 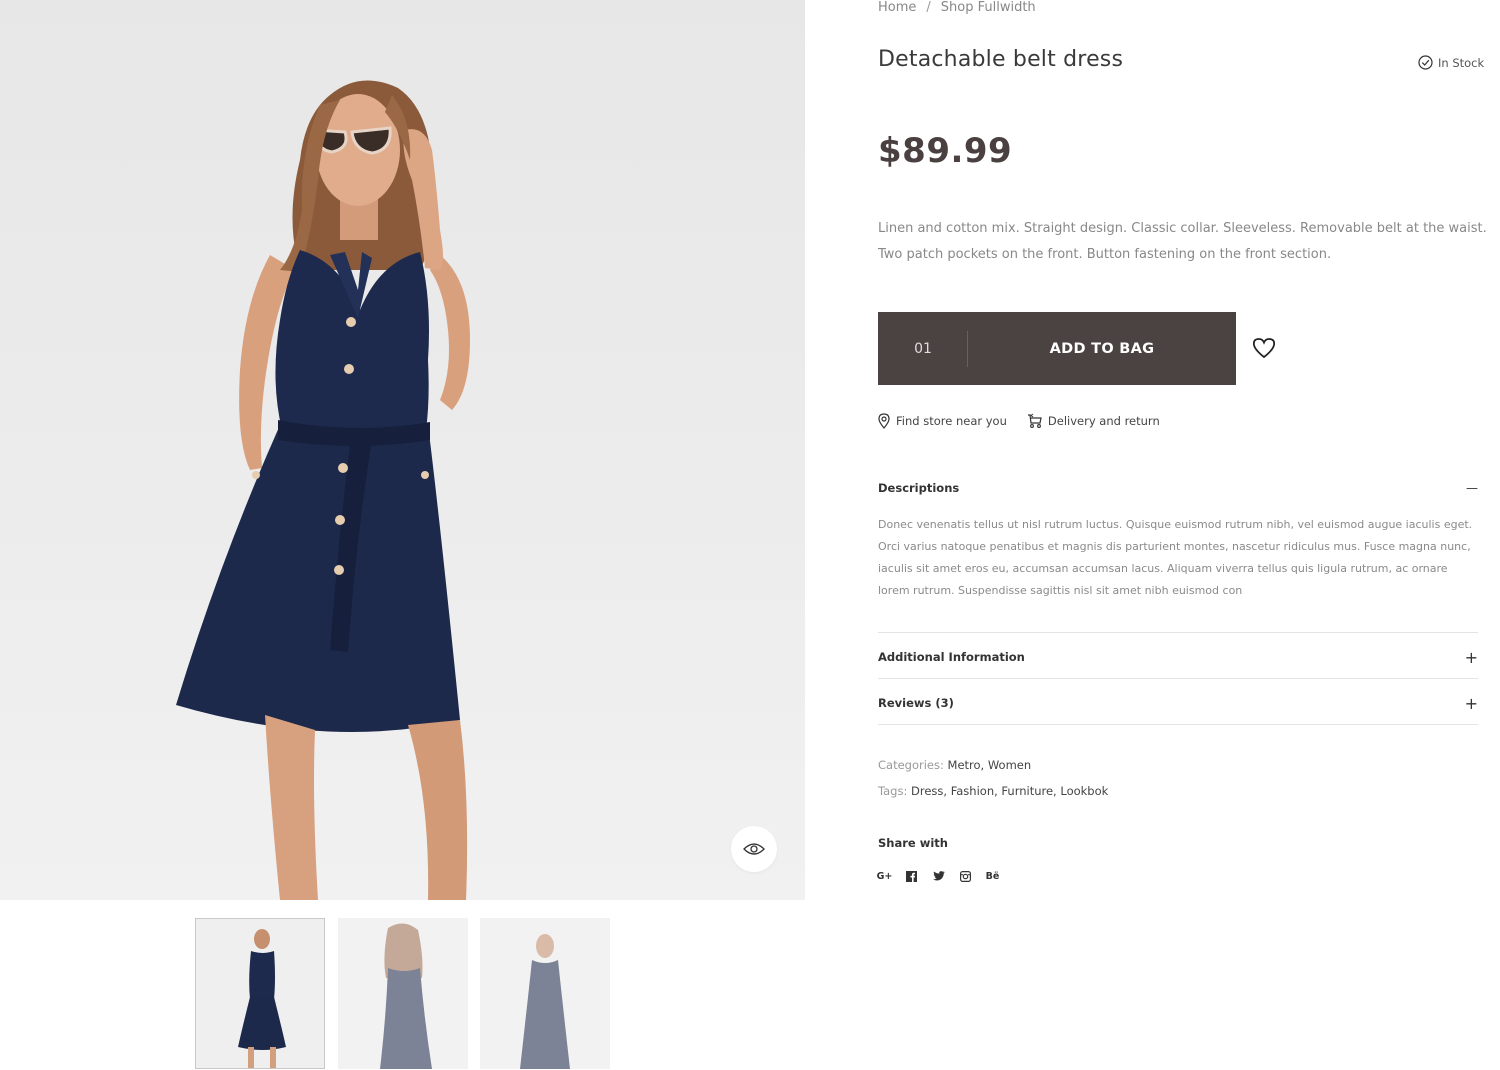 I want to click on add-to-cart-bar: 01 ADD TO BAG, so click(x=1057, y=348).